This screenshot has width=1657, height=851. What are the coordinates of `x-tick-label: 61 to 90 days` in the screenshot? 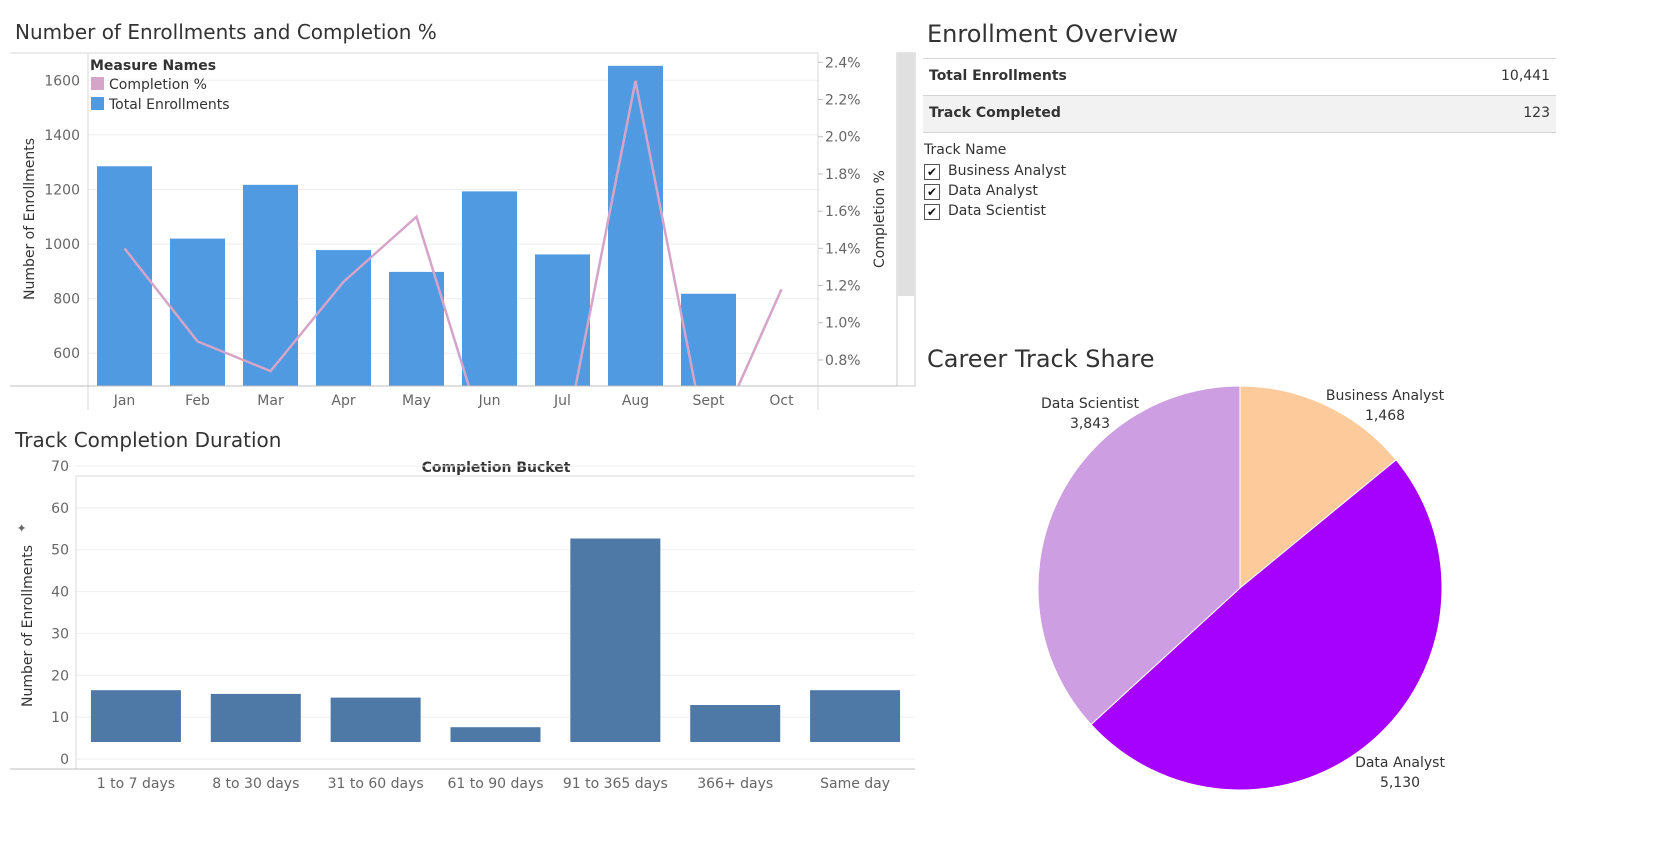 It's located at (495, 784).